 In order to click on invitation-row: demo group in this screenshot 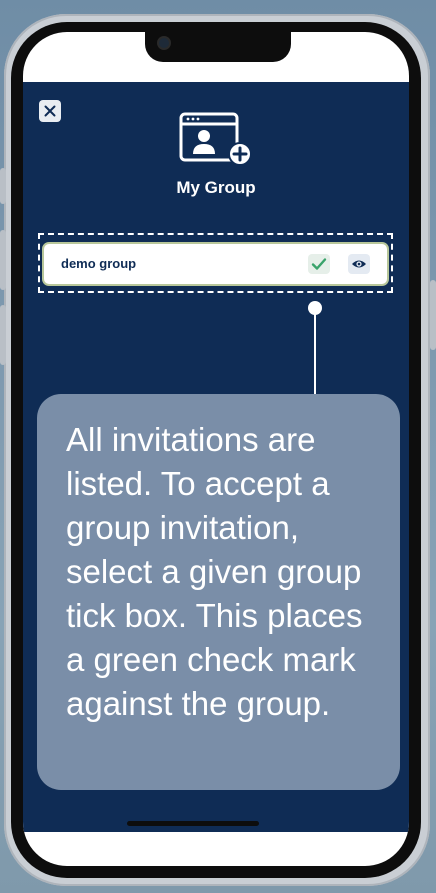, I will do `click(215, 264)`.